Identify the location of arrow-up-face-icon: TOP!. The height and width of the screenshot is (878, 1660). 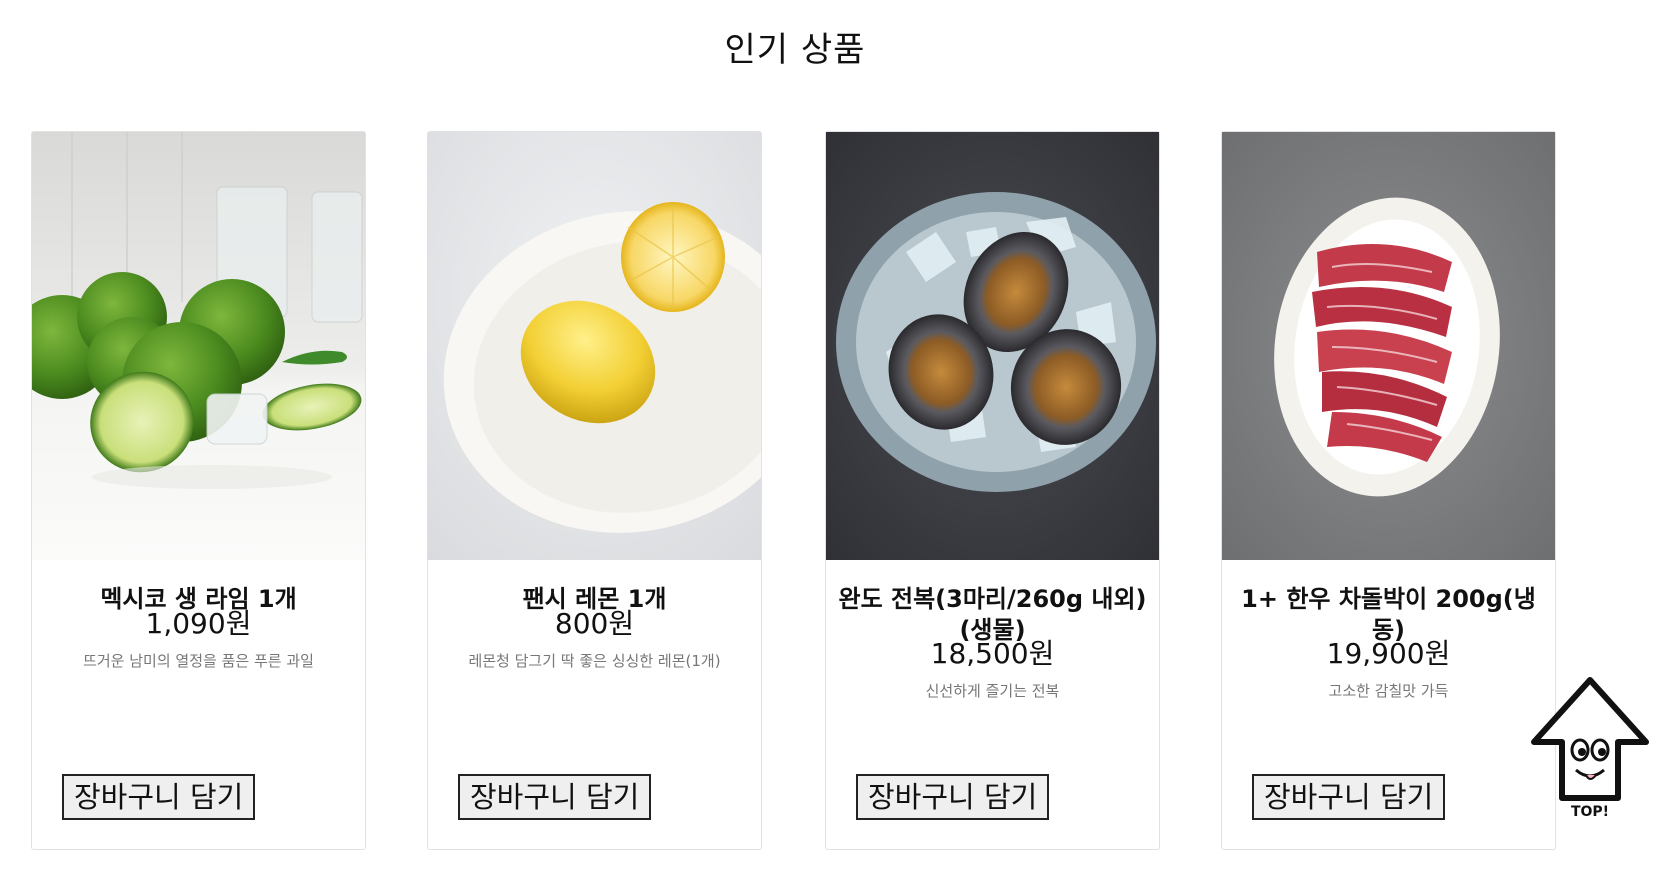
(1590, 748).